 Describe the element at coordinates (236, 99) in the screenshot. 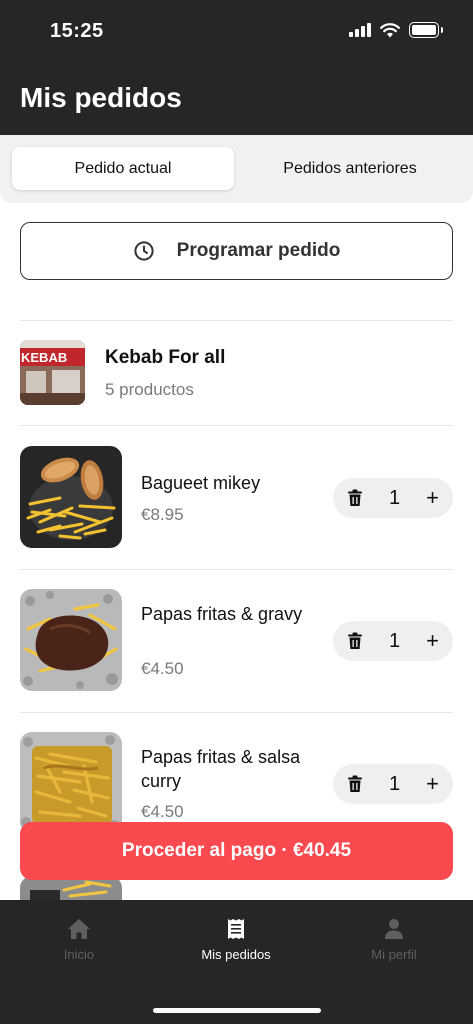

I see `app-header: Mis pedidos` at that location.